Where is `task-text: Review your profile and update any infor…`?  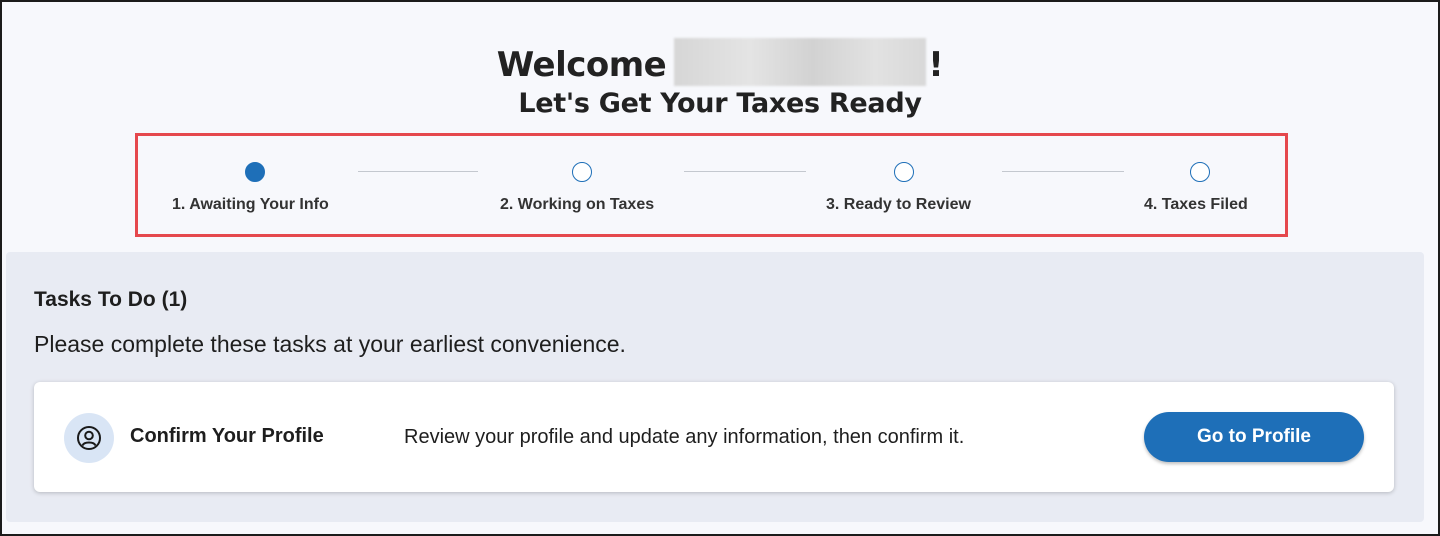 task-text: Review your profile and update any infor… is located at coordinates (684, 437).